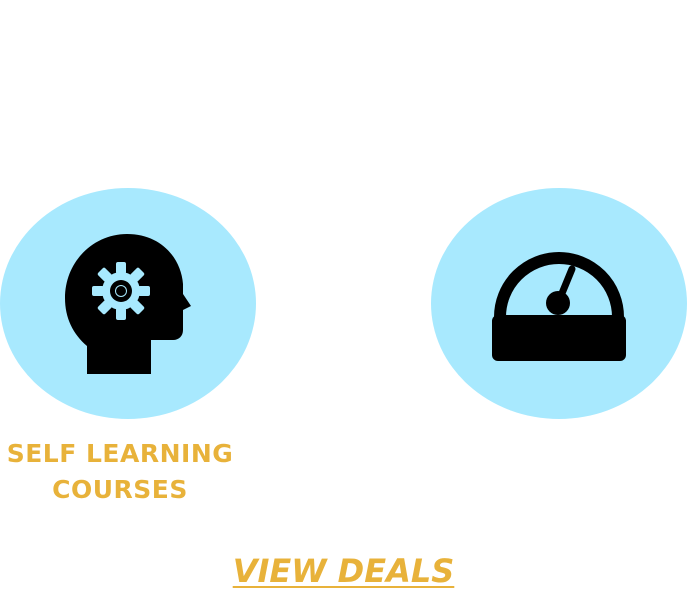  Describe the element at coordinates (120, 489) in the screenshot. I see `label-line-2: COURSES` at that location.